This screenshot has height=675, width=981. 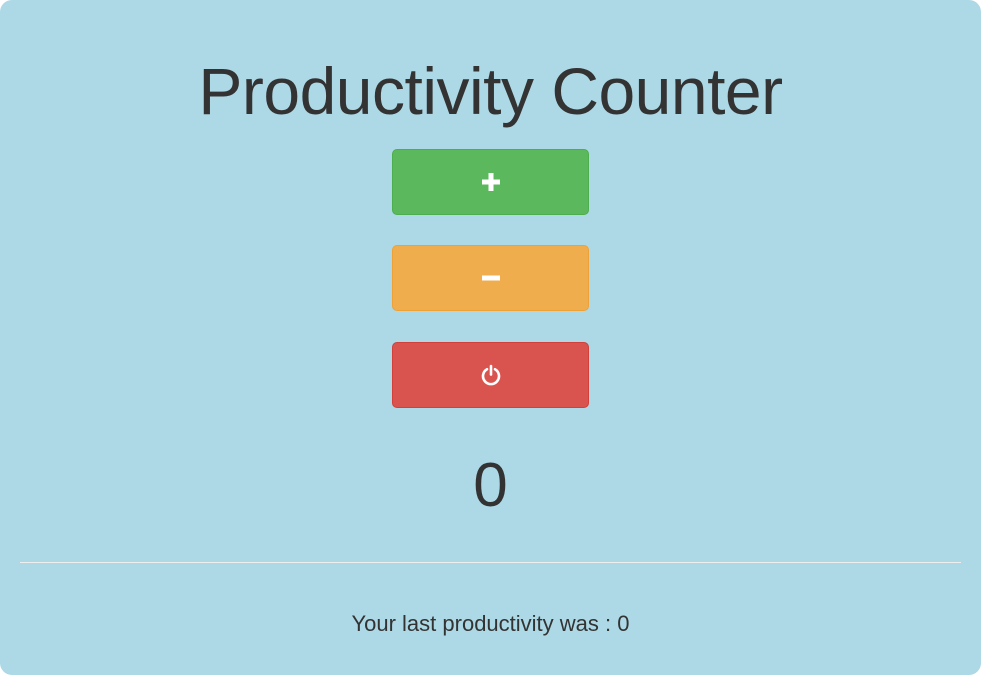 I want to click on divider, so click(x=490, y=562).